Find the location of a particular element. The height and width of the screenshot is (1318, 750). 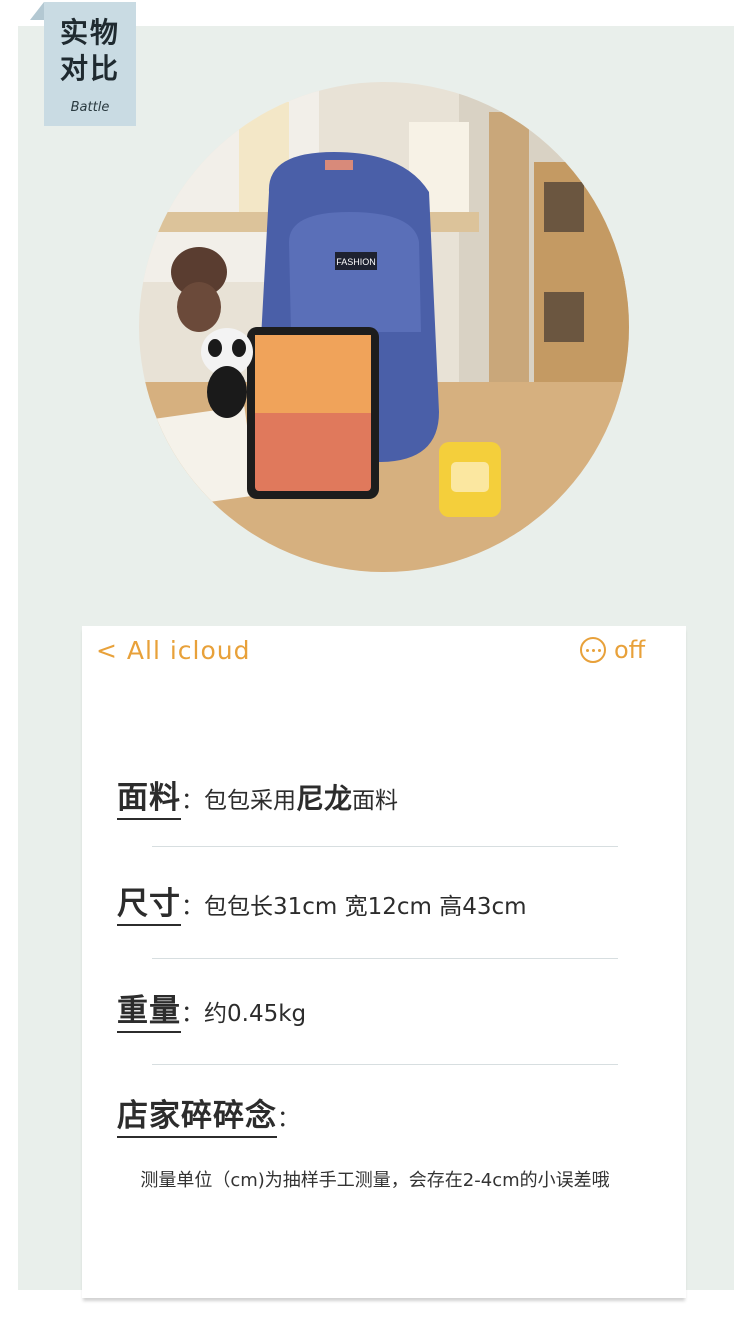

material-highlight: 尼龙 is located at coordinates (324, 798).